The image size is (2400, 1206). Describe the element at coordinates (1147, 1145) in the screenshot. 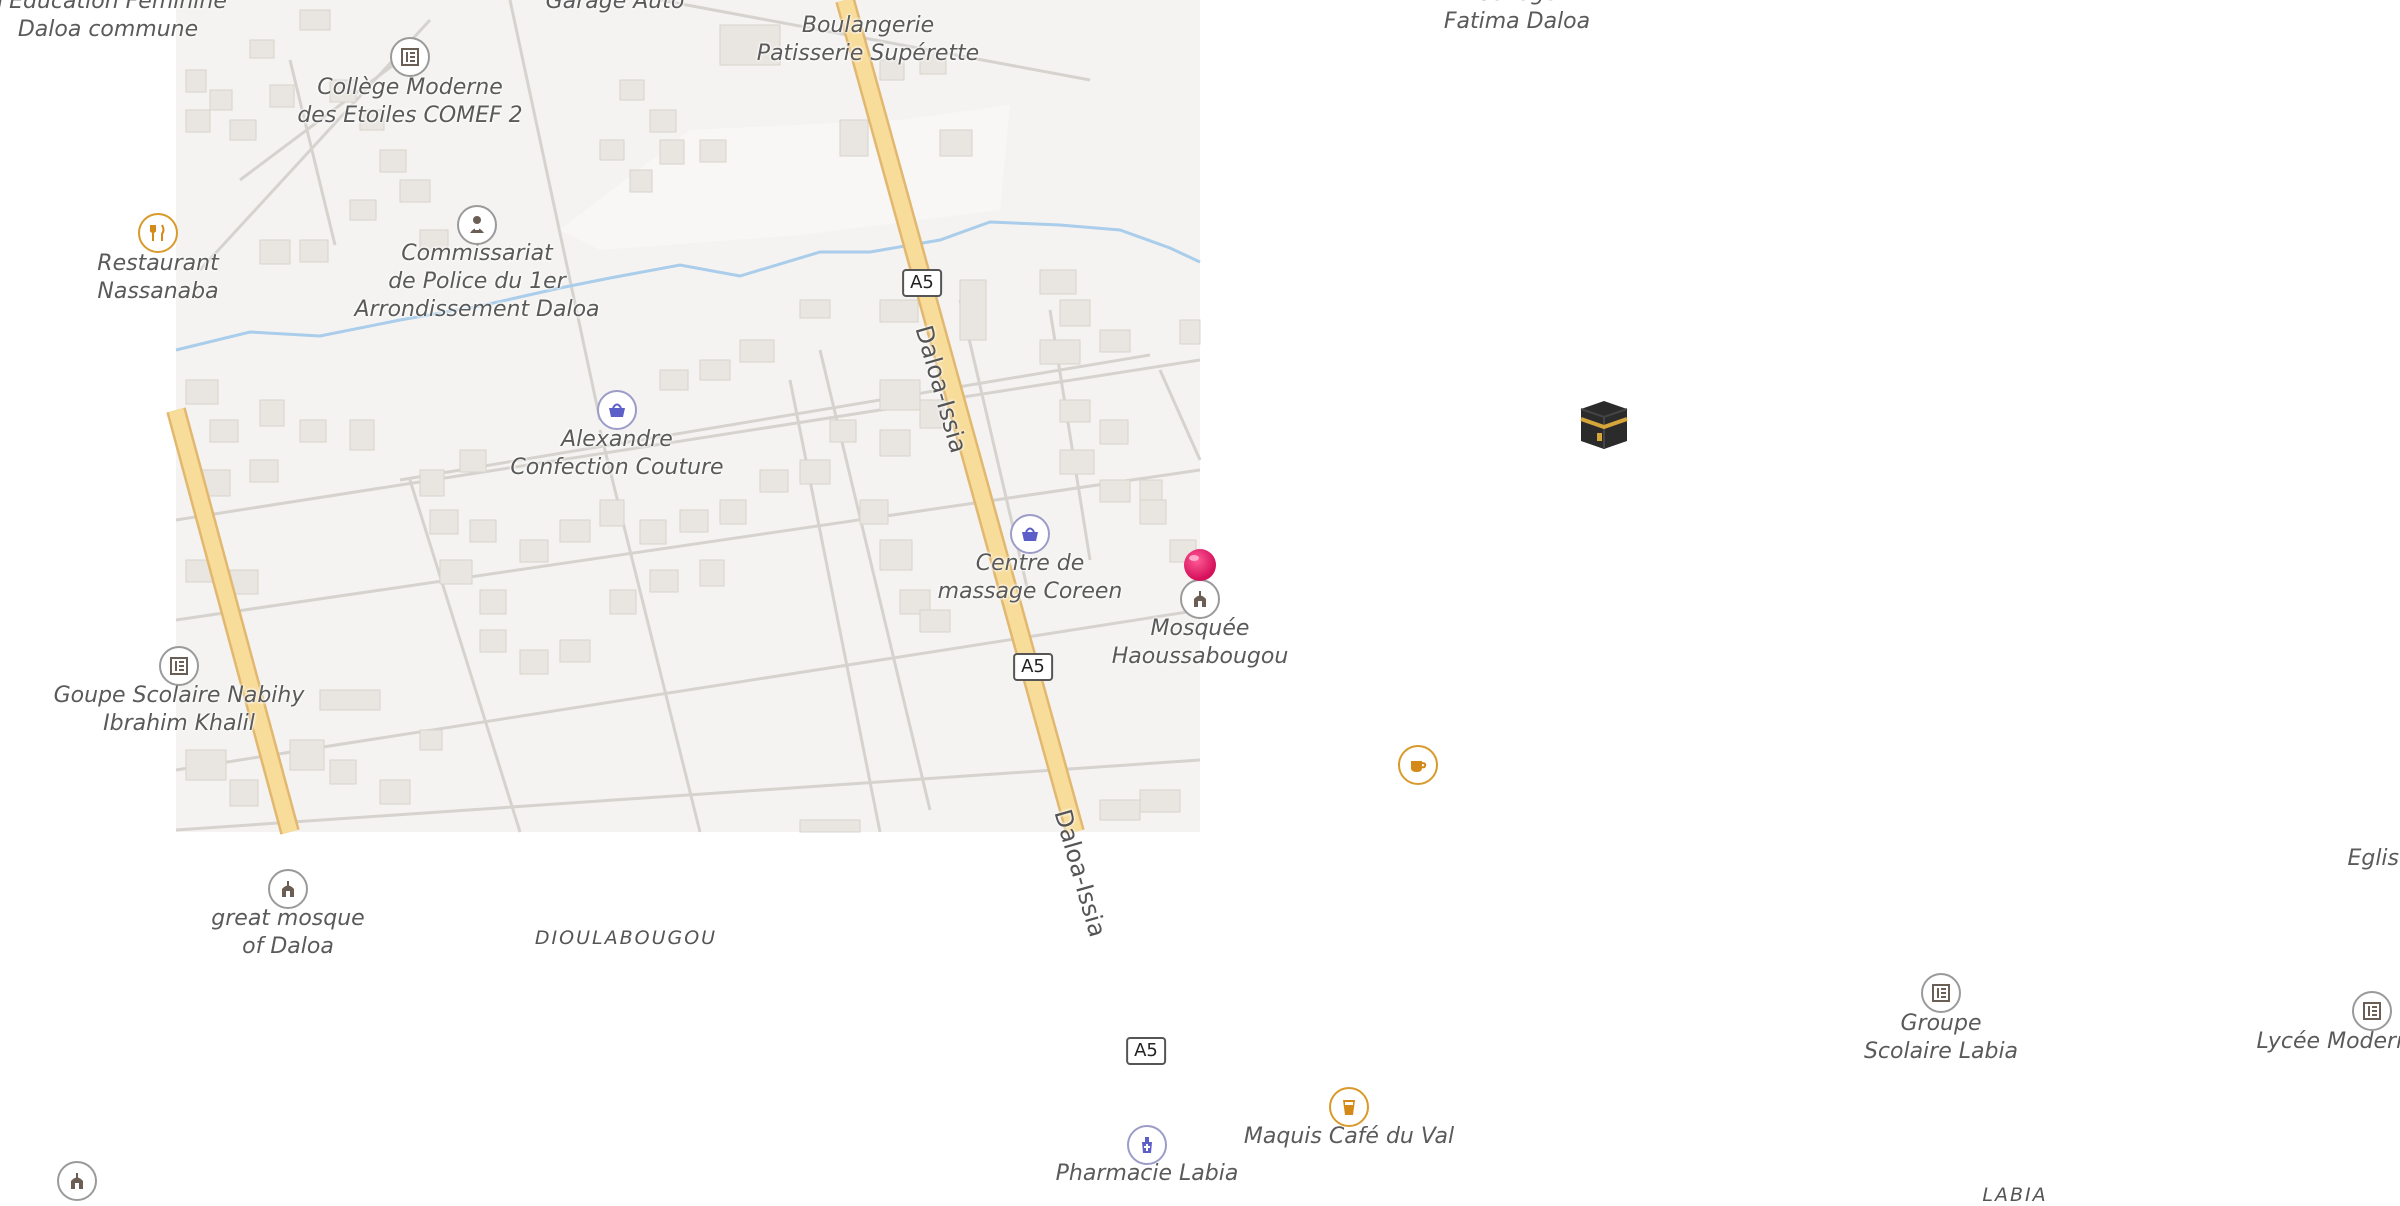

I see `pharmacy-icon` at that location.